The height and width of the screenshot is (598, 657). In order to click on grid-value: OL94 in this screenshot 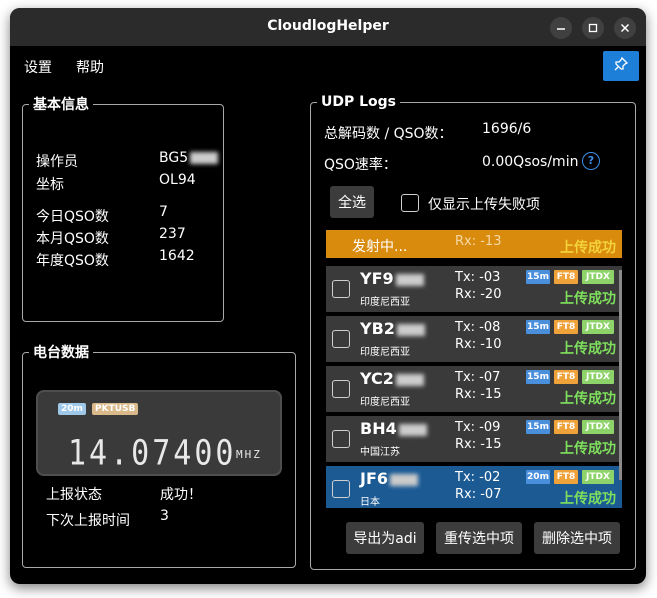, I will do `click(177, 180)`.